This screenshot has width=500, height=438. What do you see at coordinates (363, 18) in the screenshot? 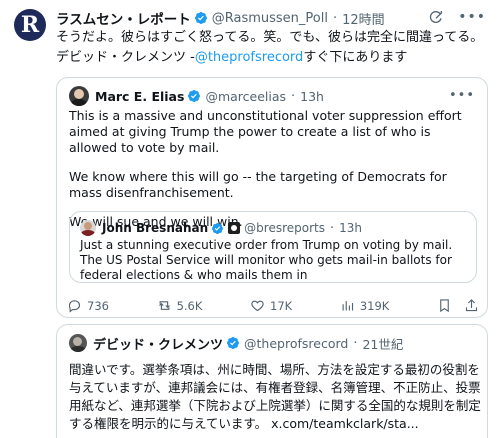
I see `timestamp: 12時間` at bounding box center [363, 18].